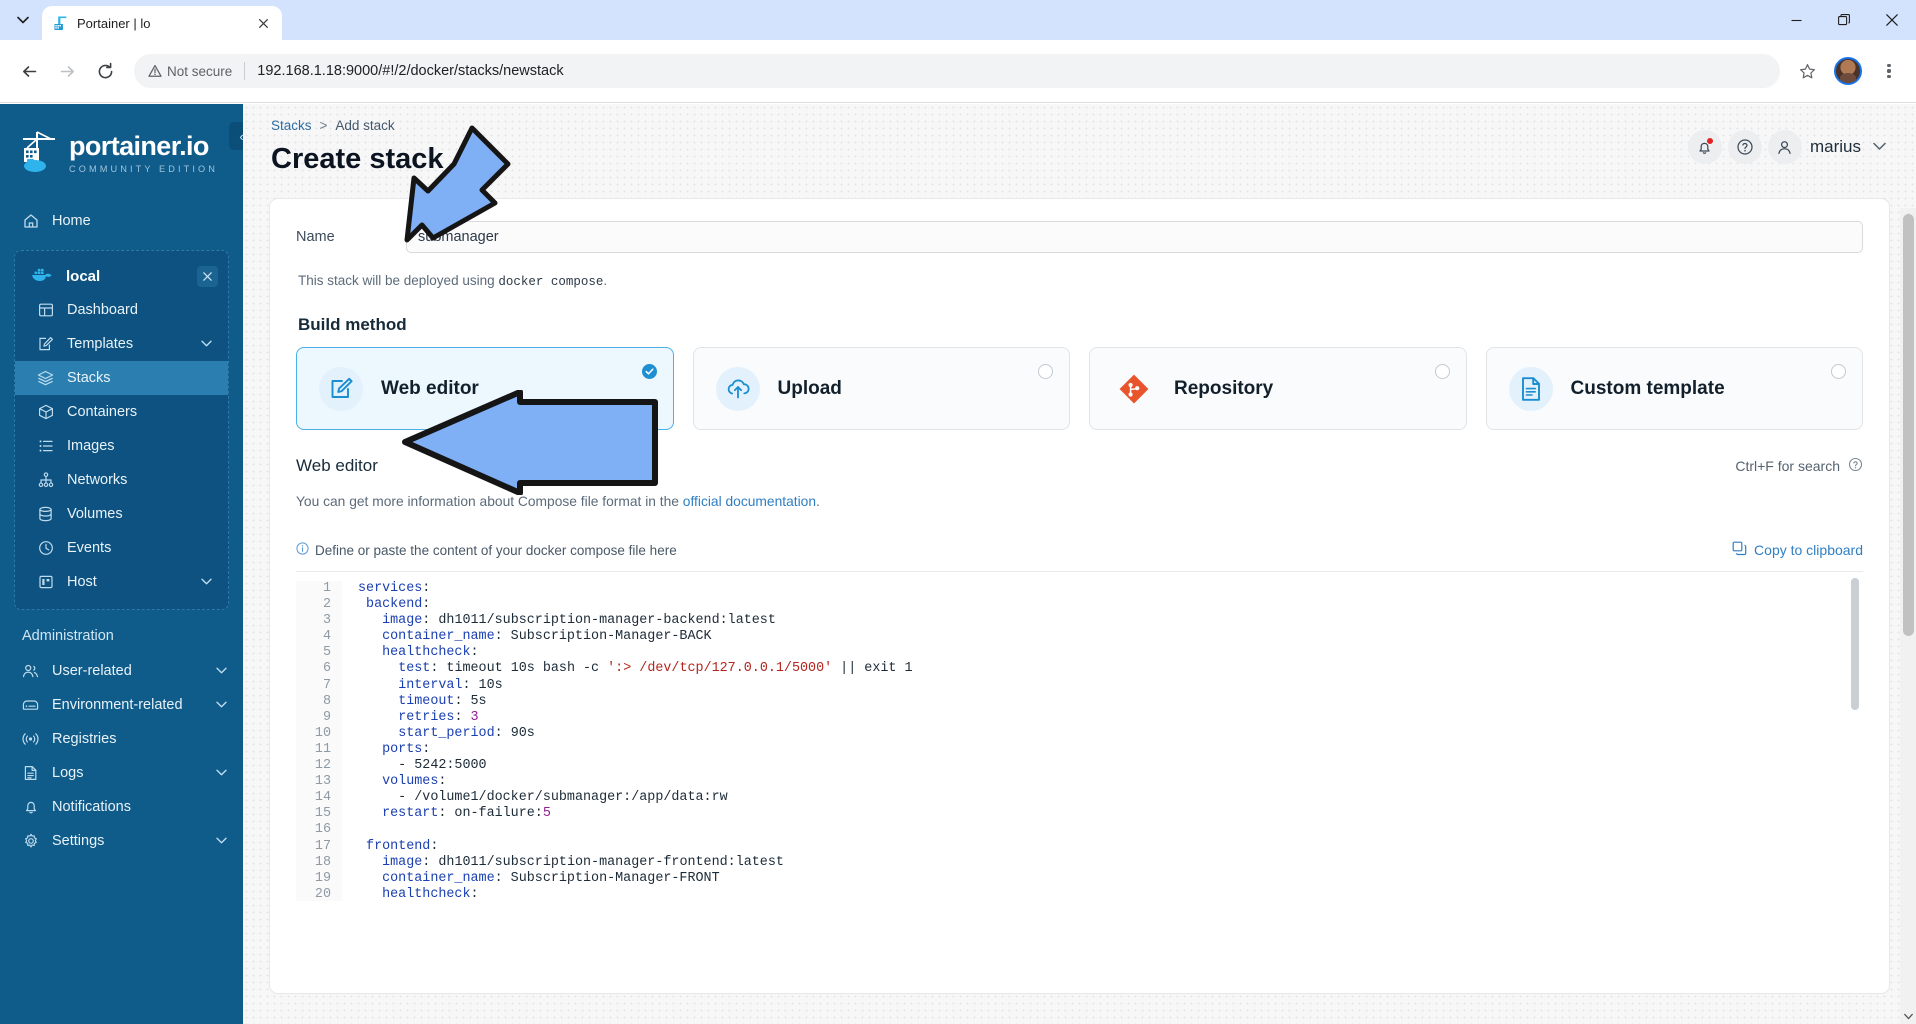  What do you see at coordinates (29, 71) in the screenshot?
I see `back-arrow-icon` at bounding box center [29, 71].